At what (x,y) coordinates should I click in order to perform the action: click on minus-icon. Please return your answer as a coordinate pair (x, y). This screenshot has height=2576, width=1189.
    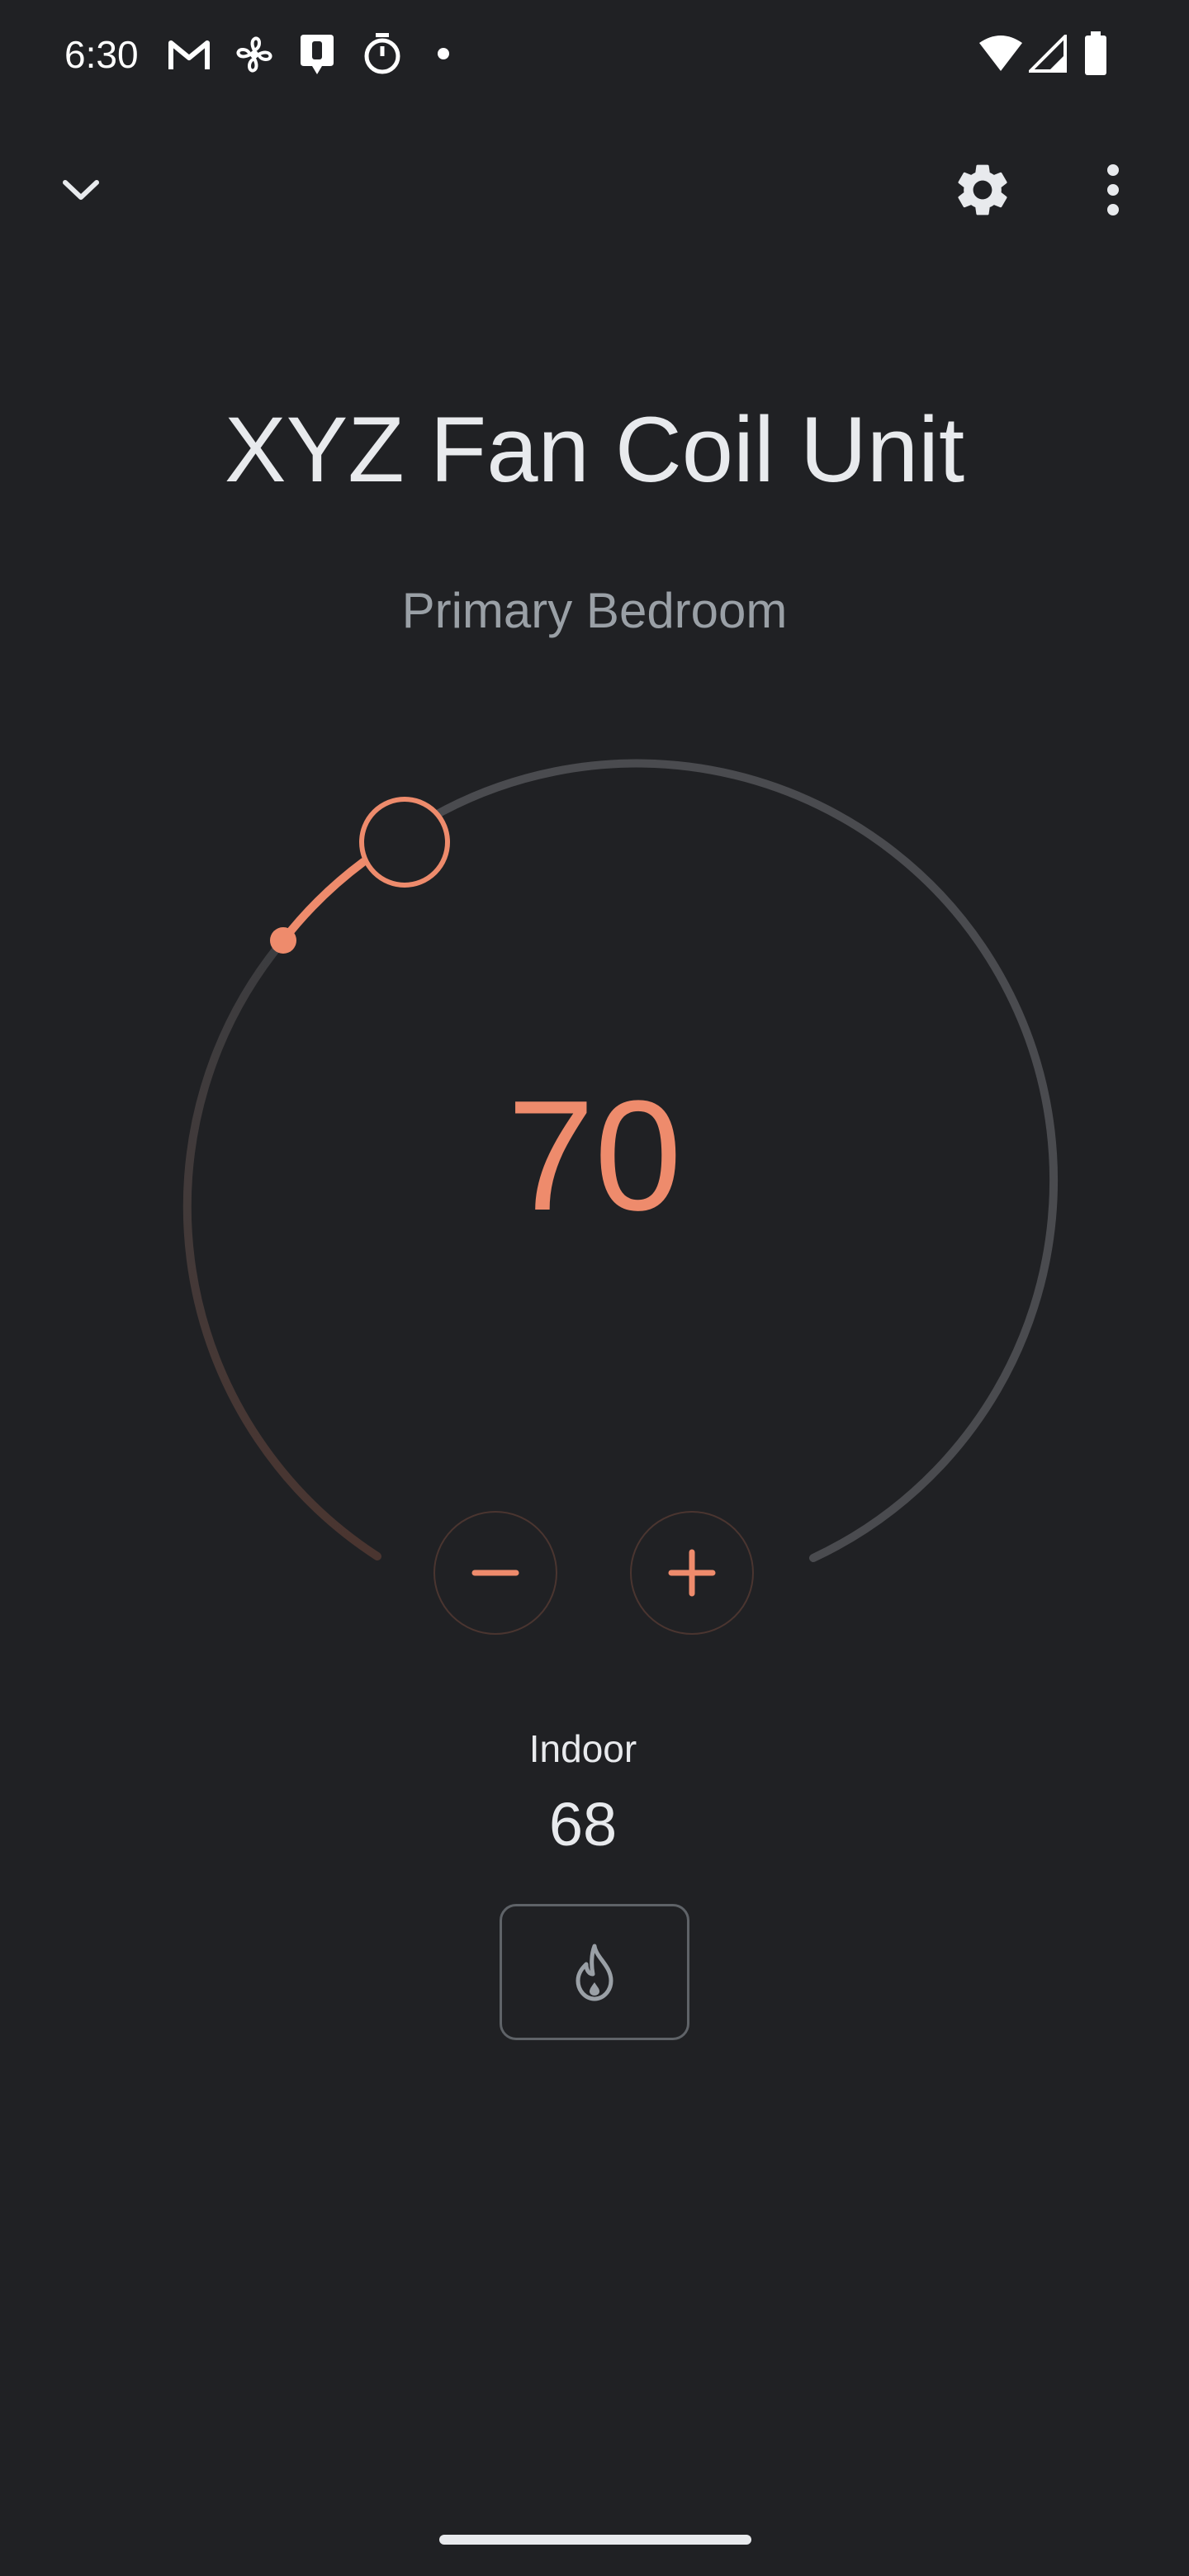
    Looking at the image, I should click on (495, 1573).